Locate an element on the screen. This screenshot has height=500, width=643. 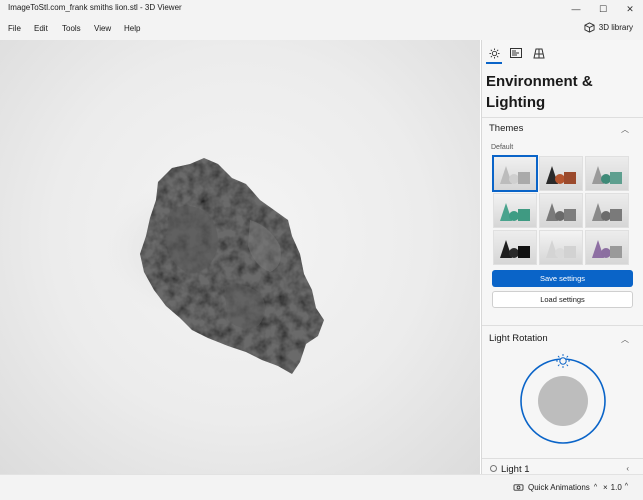
3d-library-label: 3D library is located at coordinates (615, 27).